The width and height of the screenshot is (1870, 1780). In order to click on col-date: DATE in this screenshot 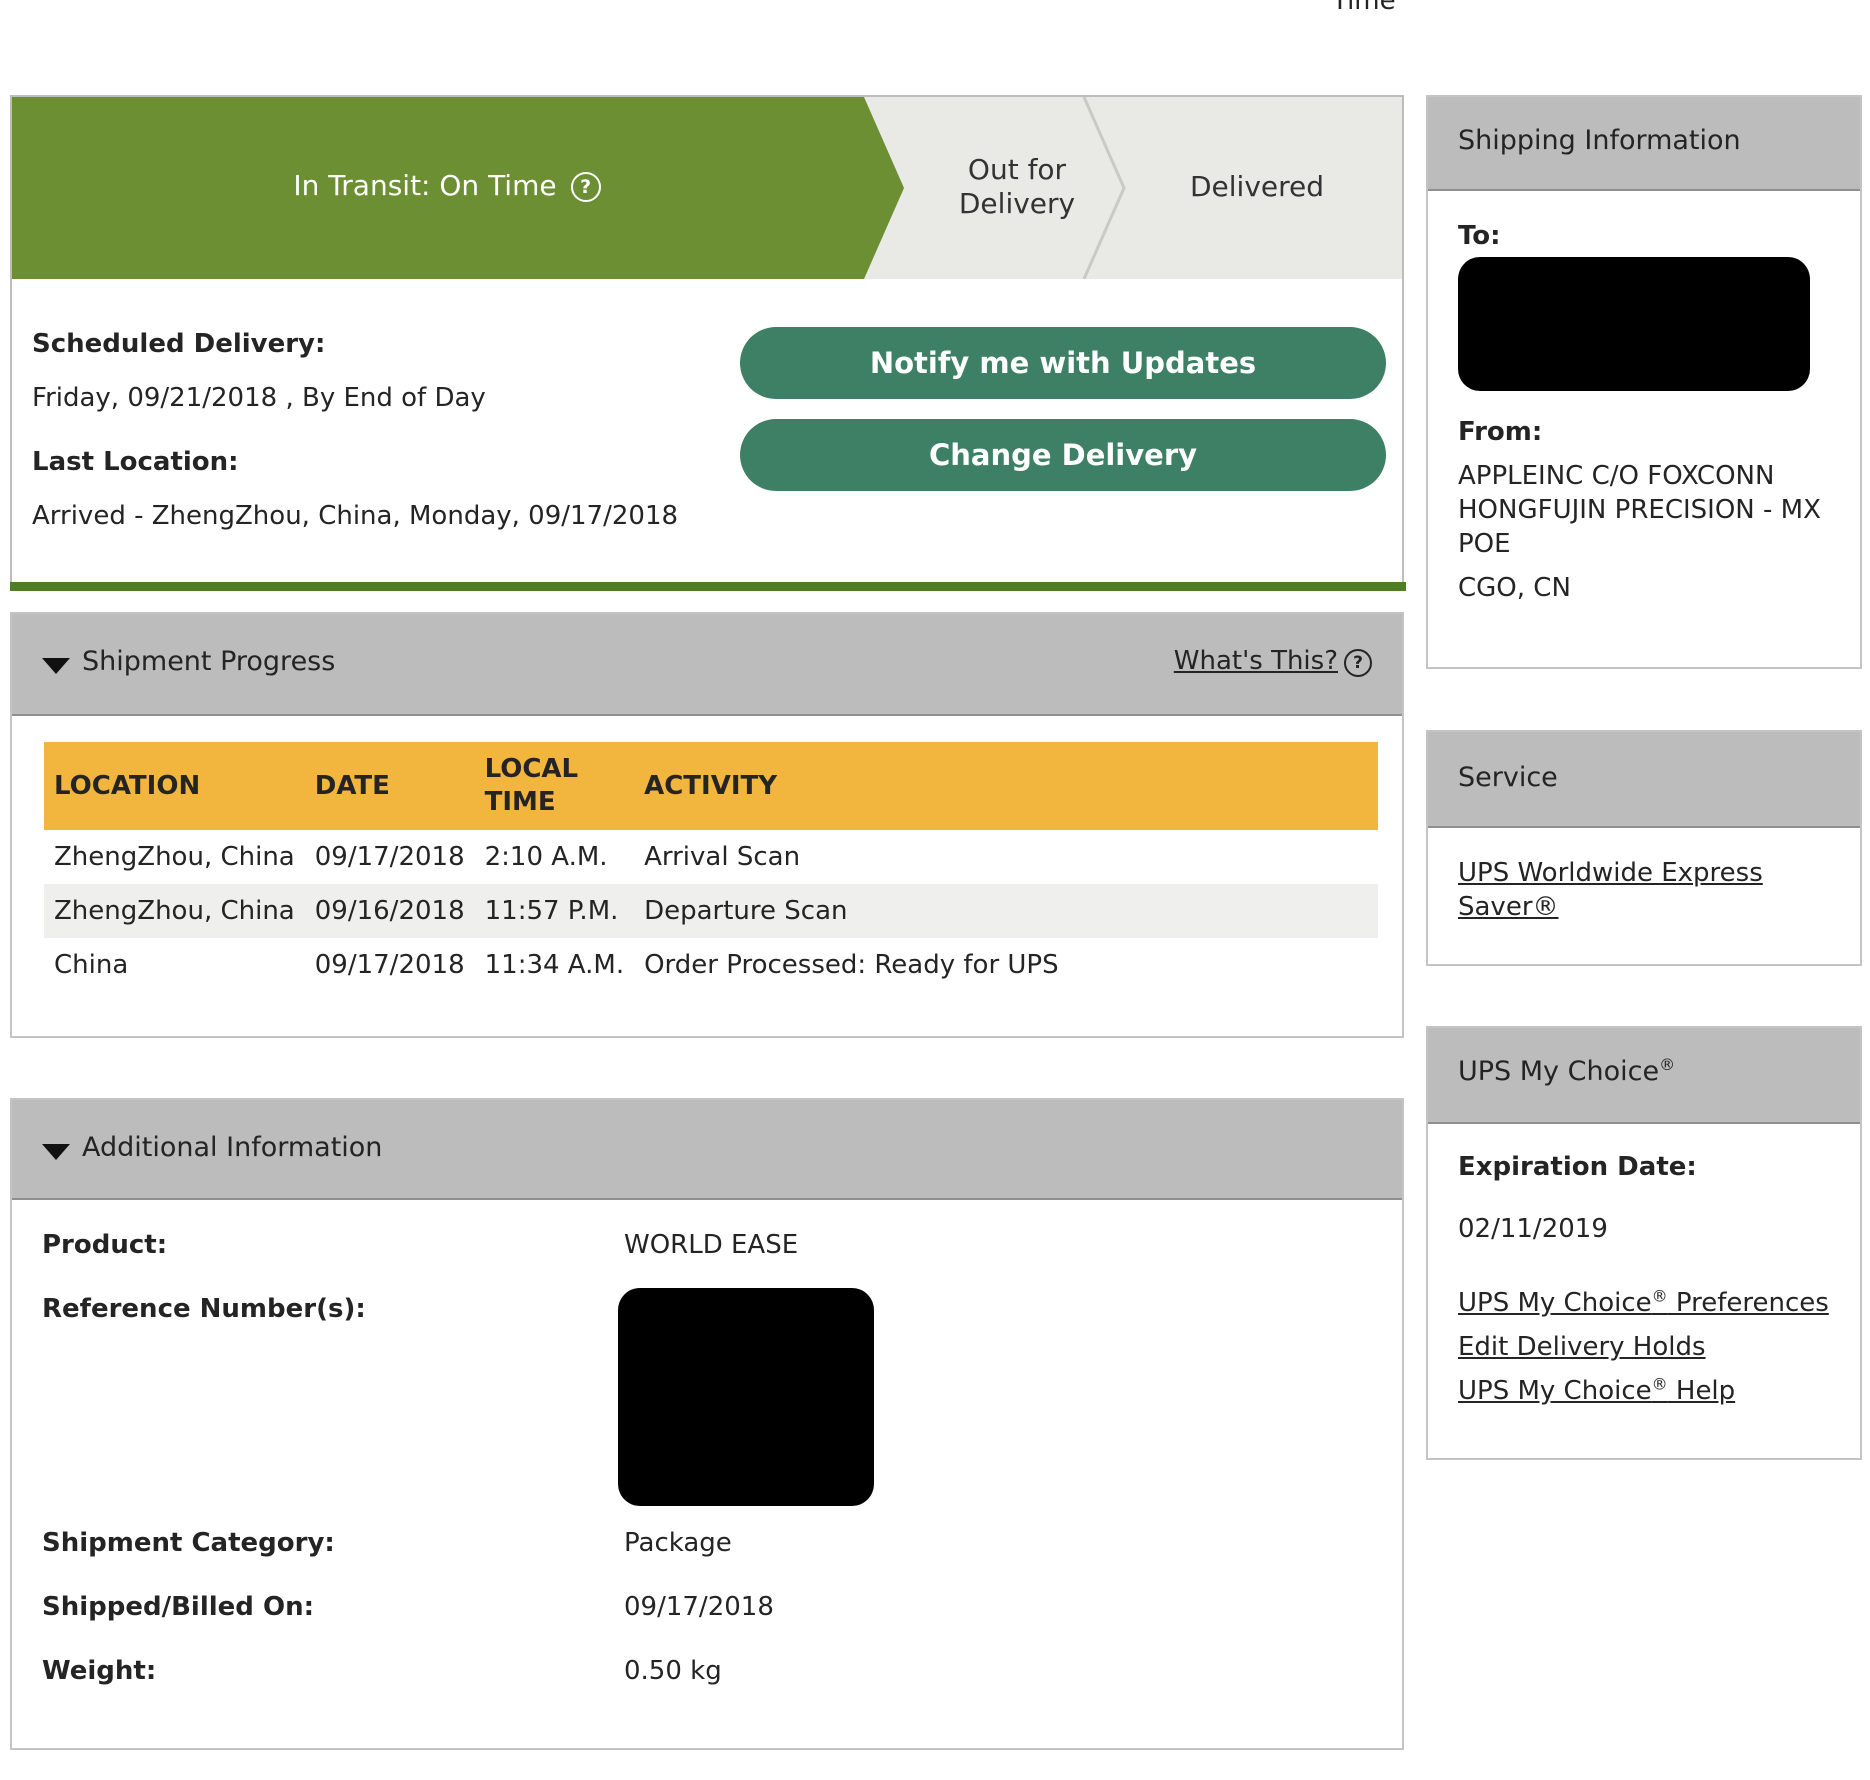, I will do `click(389, 786)`.